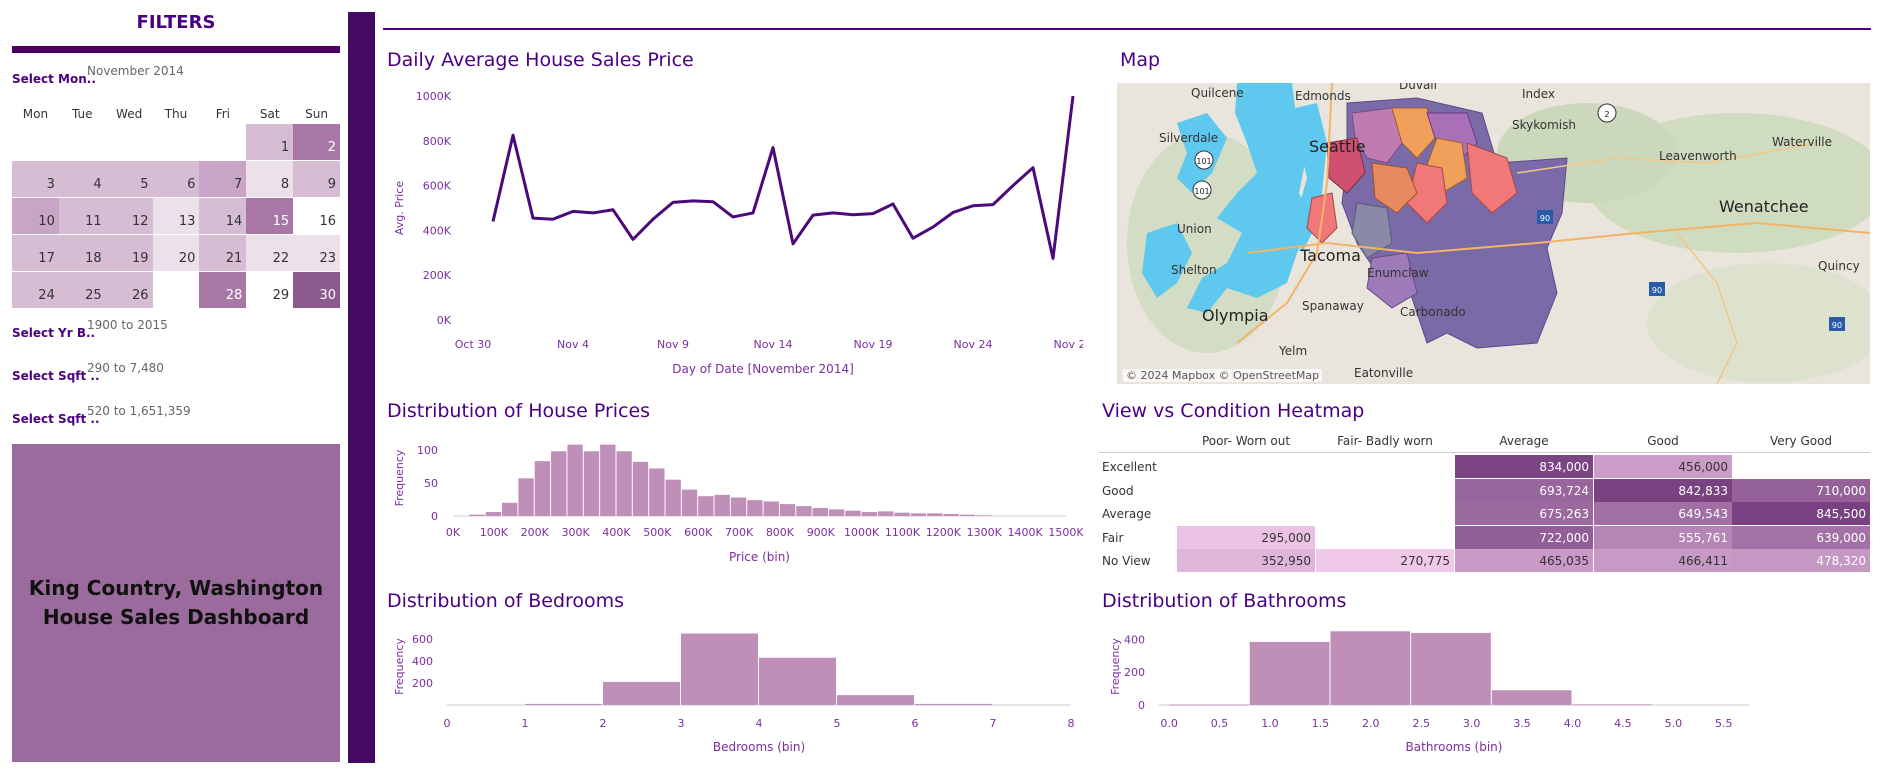 Image resolution: width=1881 pixels, height=774 pixels. Describe the element at coordinates (82, 216) in the screenshot. I see `calendar-day: 11` at that location.